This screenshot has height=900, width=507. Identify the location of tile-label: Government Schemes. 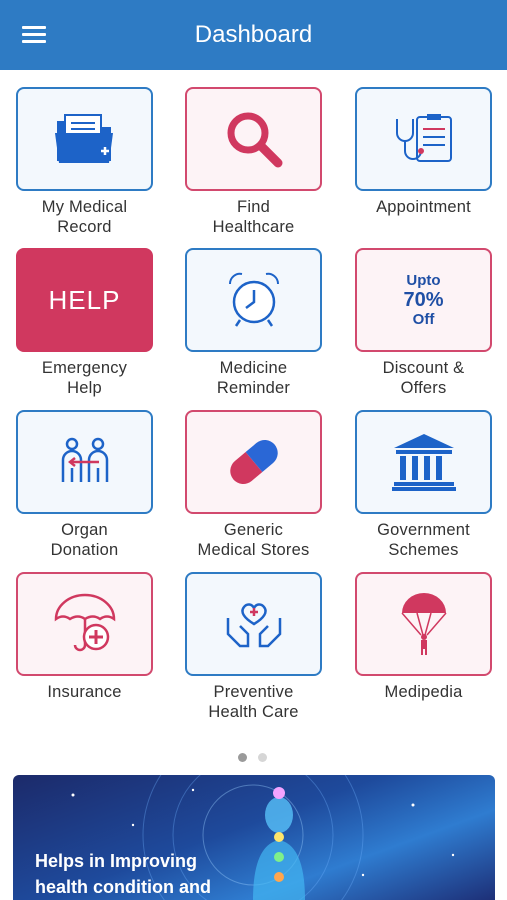
(423, 540).